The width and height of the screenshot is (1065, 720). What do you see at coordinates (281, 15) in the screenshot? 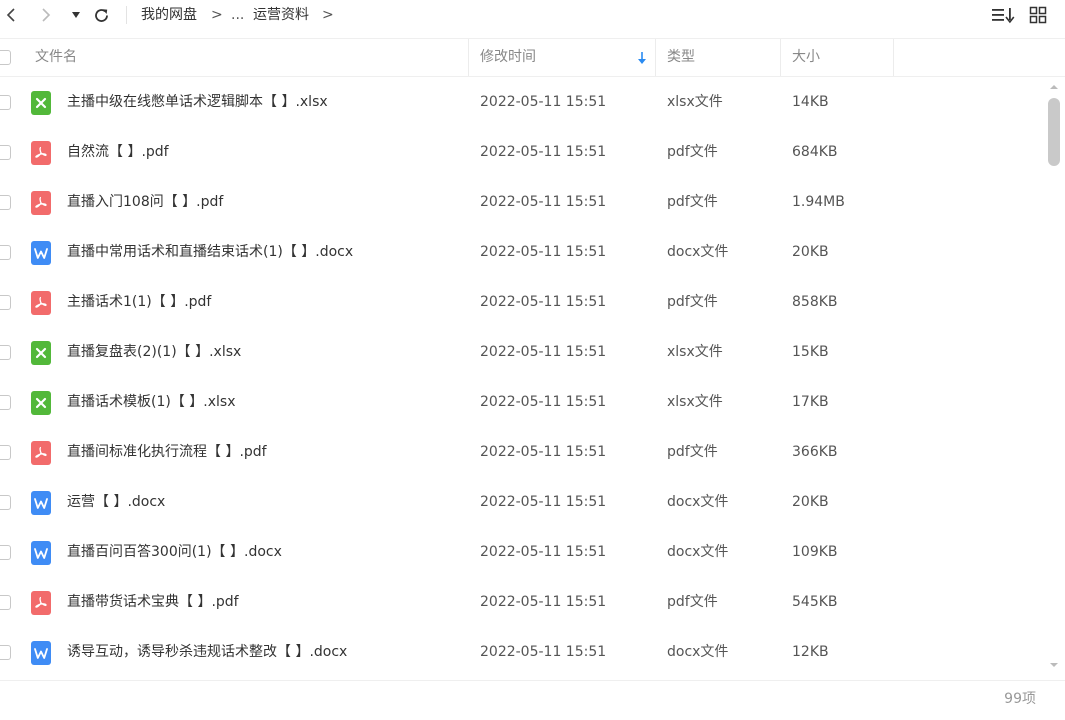
I see `breadcrumb-current: 运营资料` at bounding box center [281, 15].